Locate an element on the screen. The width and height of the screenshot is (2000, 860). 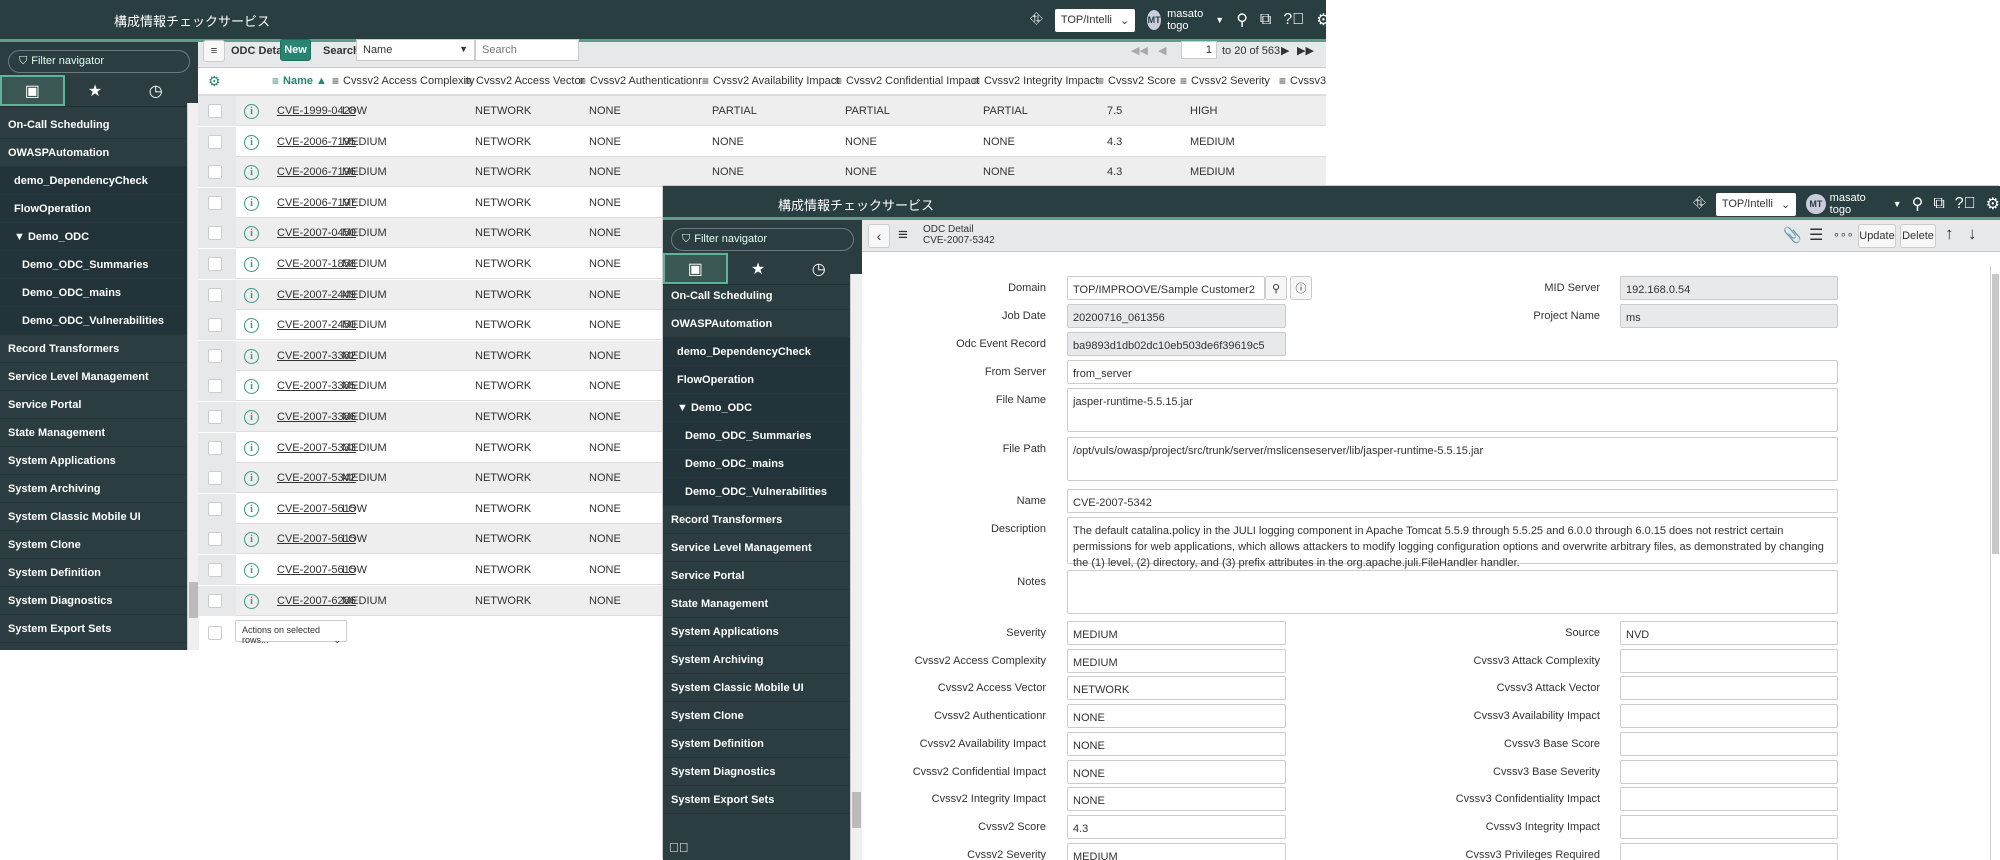
domain-info-button: ⓘ is located at coordinates (1301, 288).